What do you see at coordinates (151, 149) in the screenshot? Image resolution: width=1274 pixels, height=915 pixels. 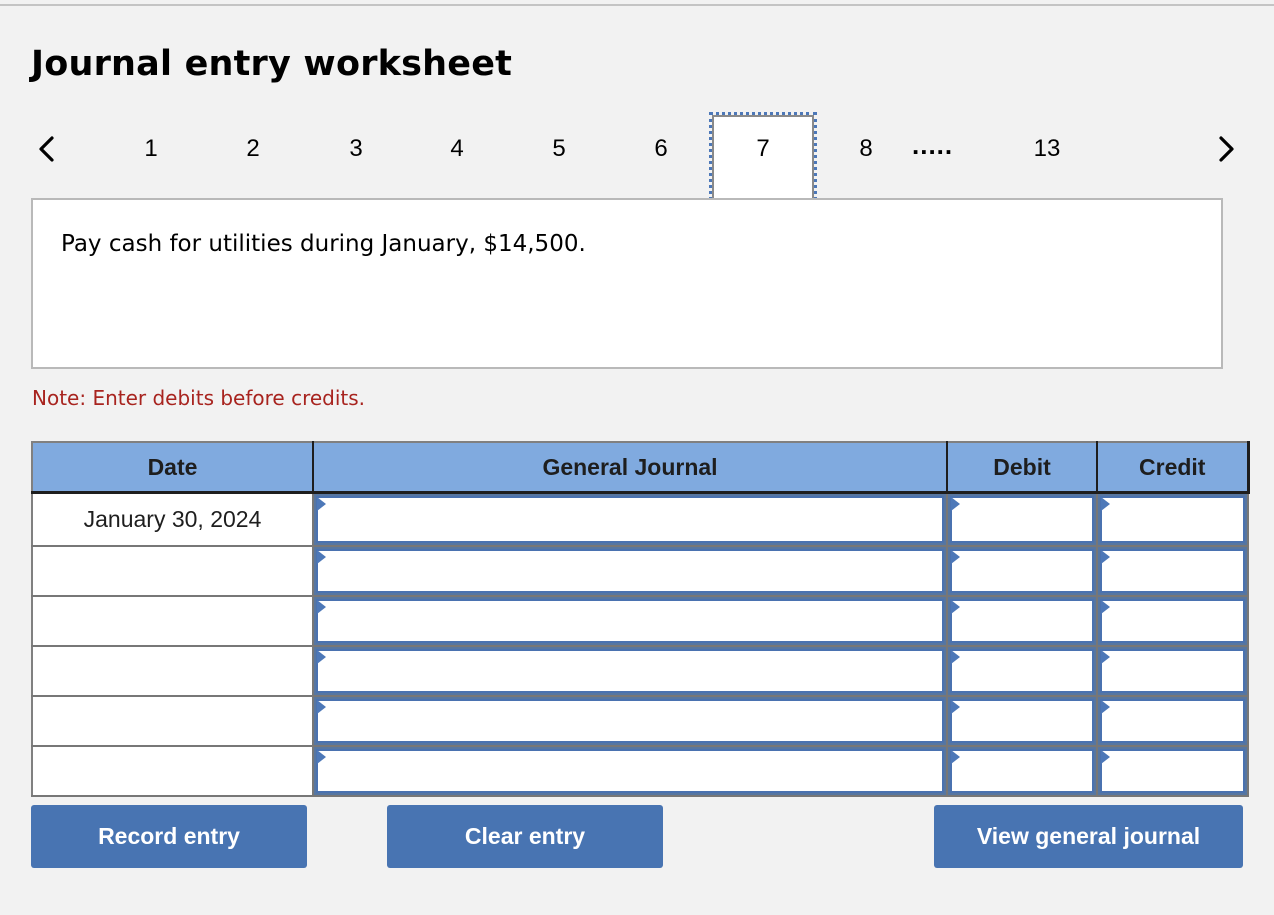 I see `page-1: 1` at bounding box center [151, 149].